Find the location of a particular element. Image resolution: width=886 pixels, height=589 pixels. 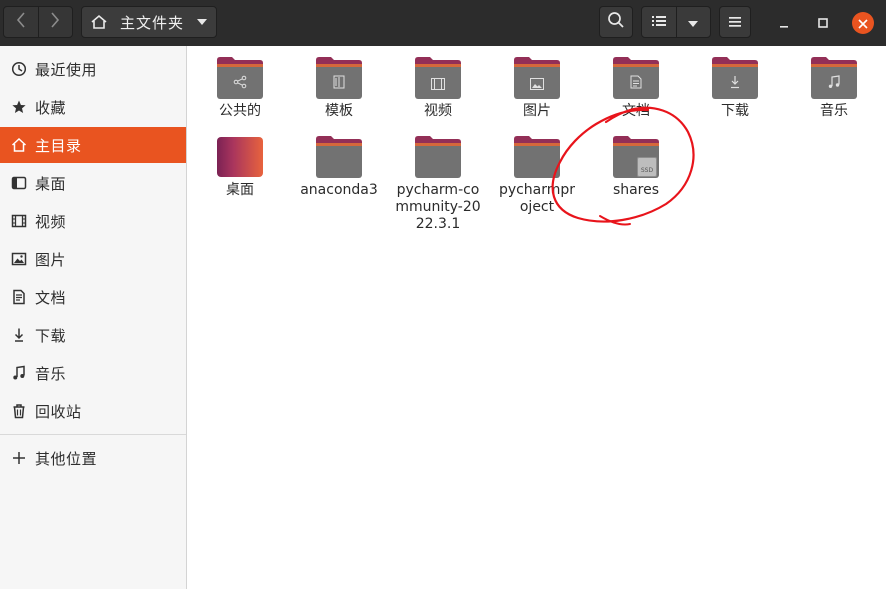

star-icon is located at coordinates (19, 107).